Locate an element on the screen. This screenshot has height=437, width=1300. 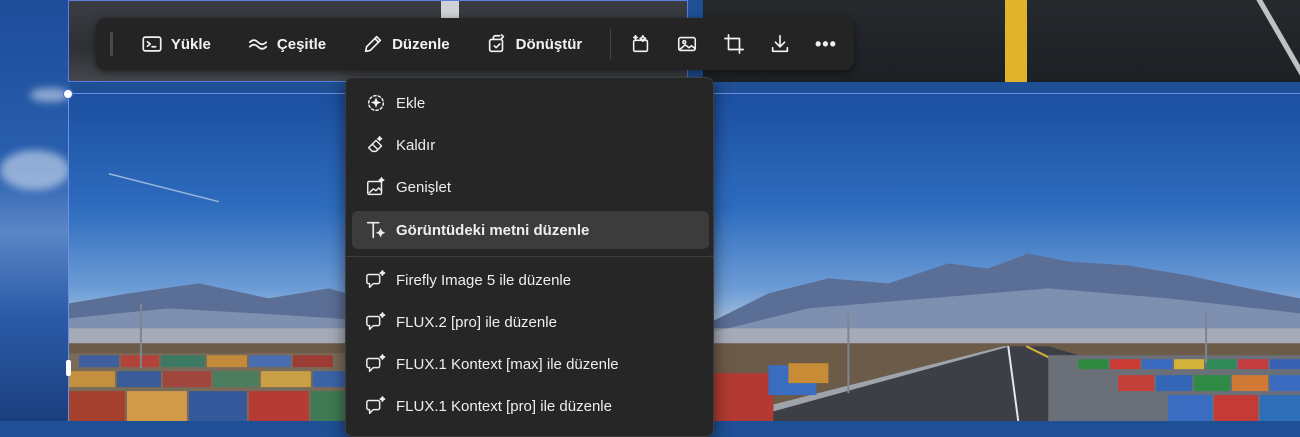
crop-icon is located at coordinates (733, 44).